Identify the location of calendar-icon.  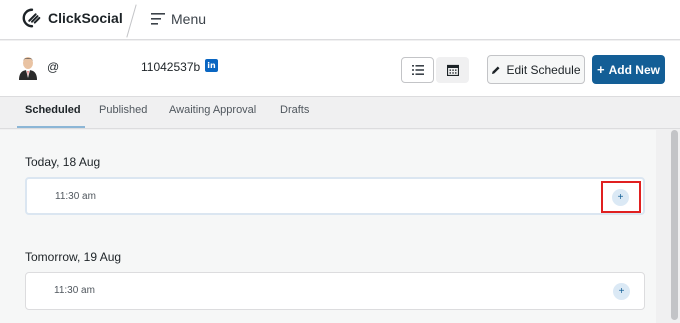
(452, 70).